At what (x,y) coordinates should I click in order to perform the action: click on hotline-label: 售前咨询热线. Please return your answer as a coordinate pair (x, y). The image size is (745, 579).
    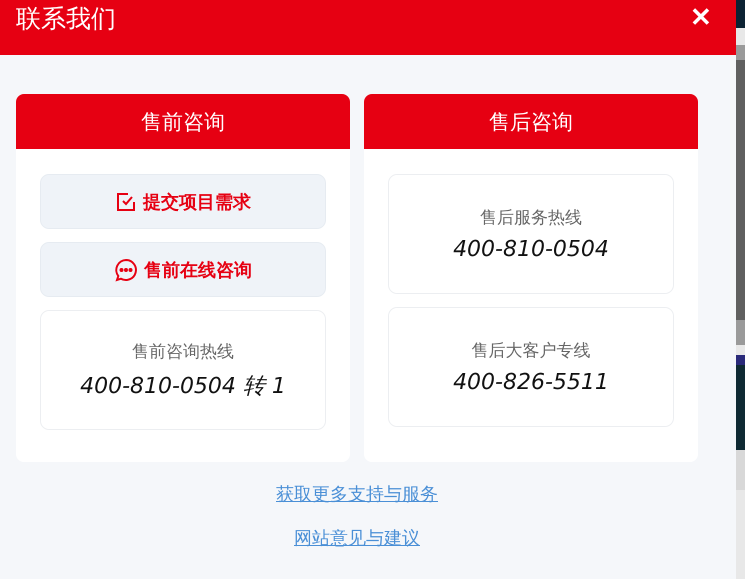
    Looking at the image, I should click on (183, 351).